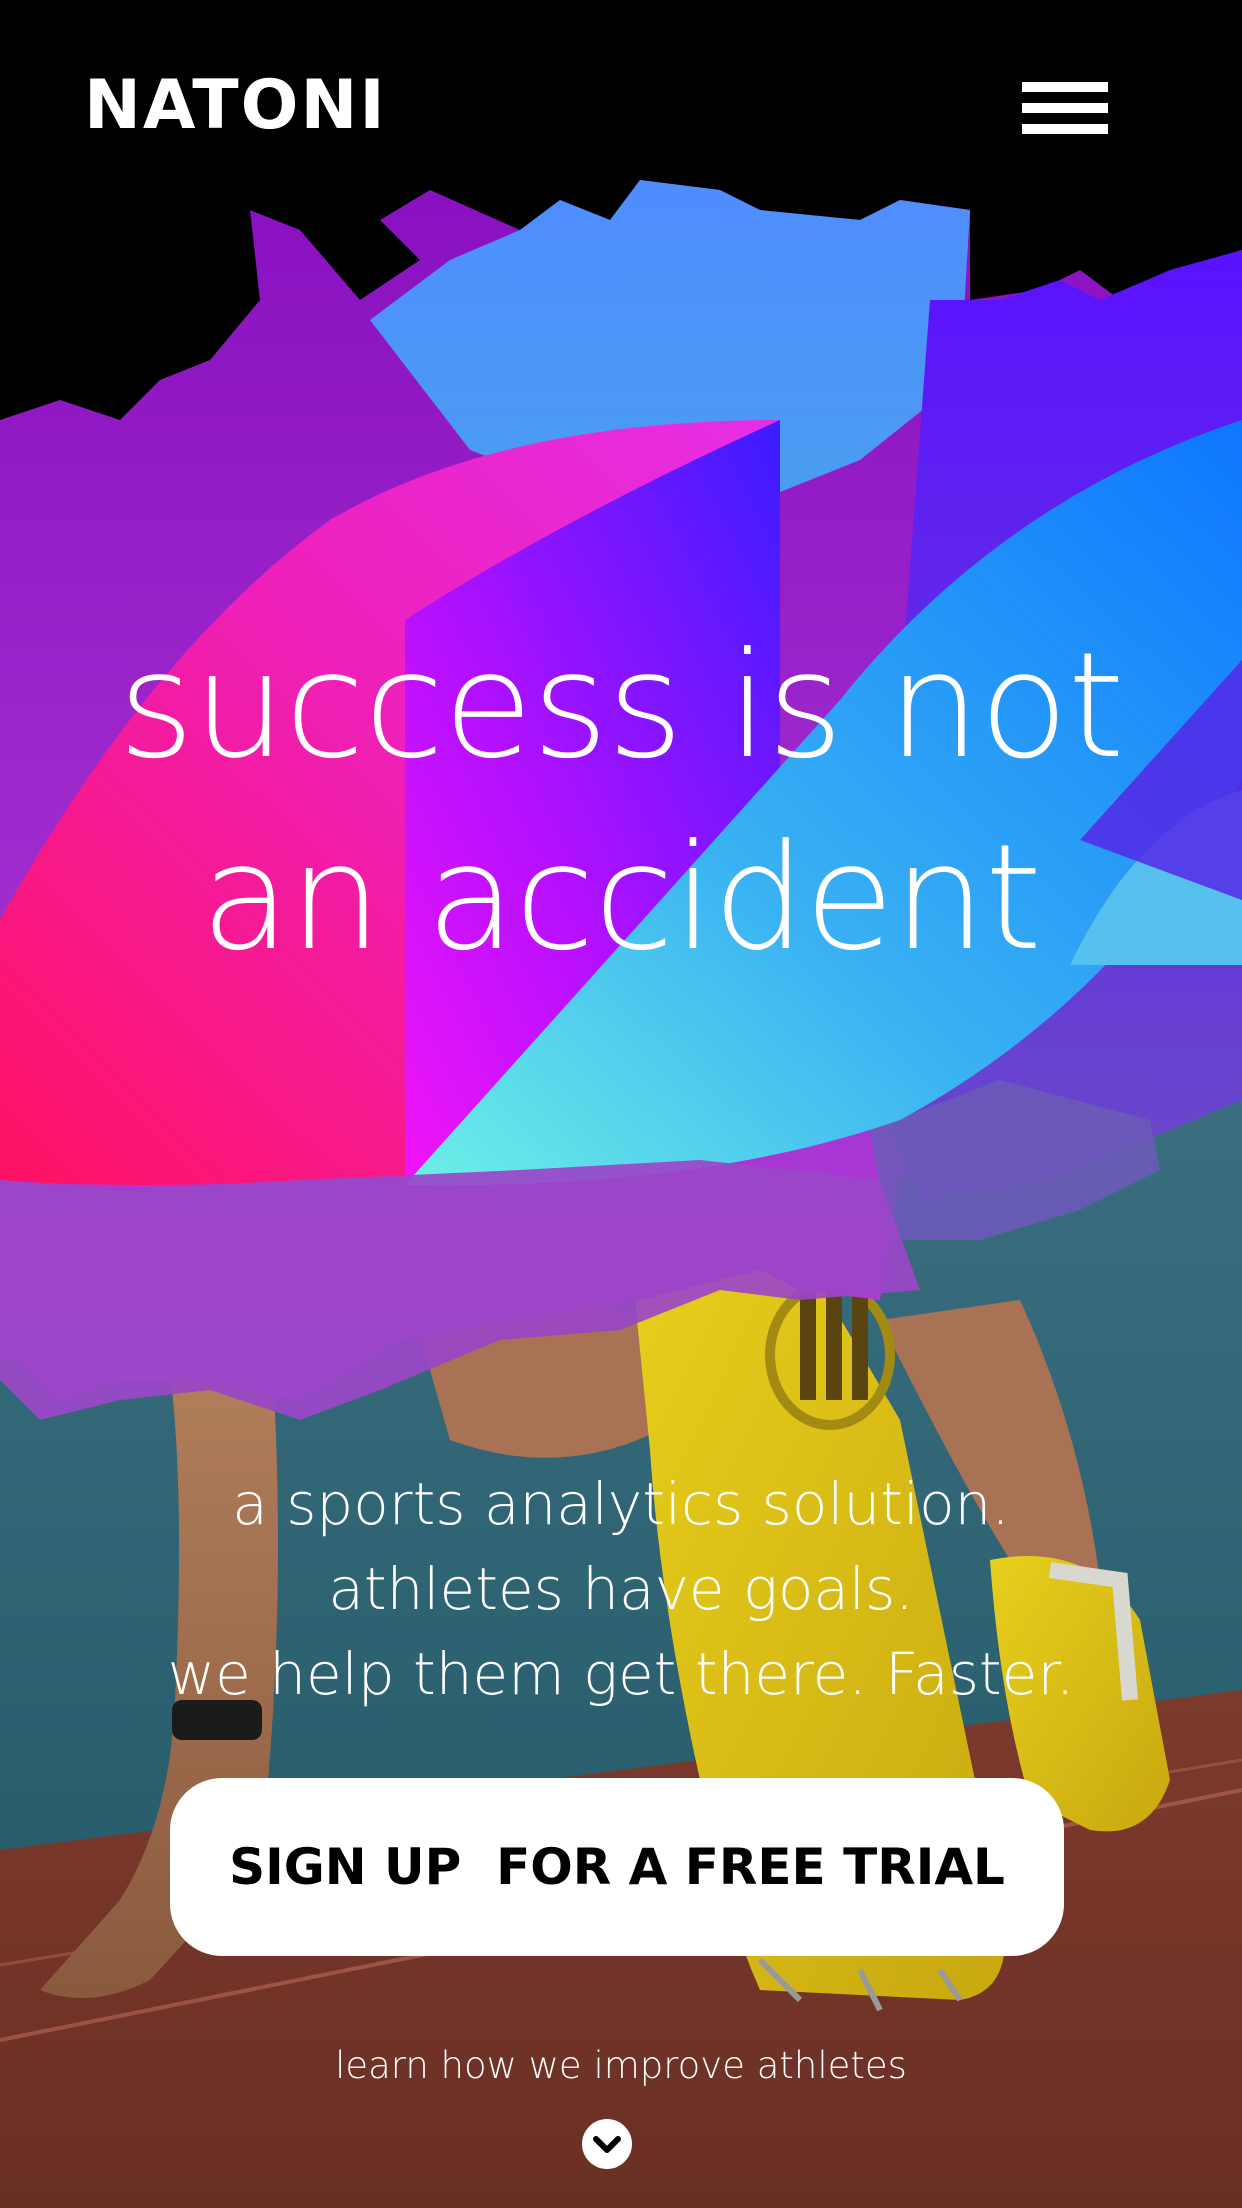  I want to click on chevron-down-glyph, so click(607, 2144).